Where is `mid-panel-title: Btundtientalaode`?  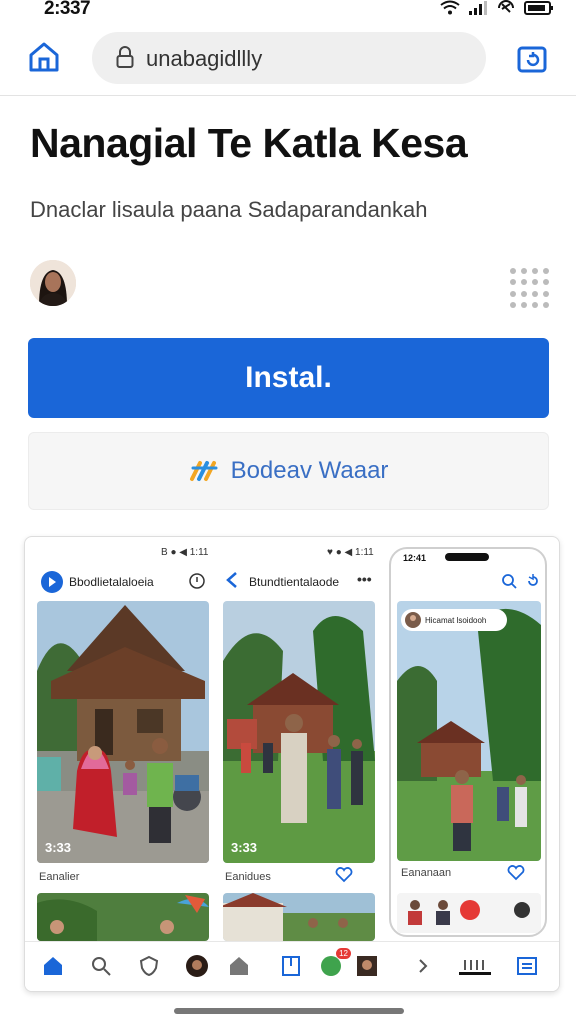
mid-panel-title: Btundtientalaode is located at coordinates (294, 582).